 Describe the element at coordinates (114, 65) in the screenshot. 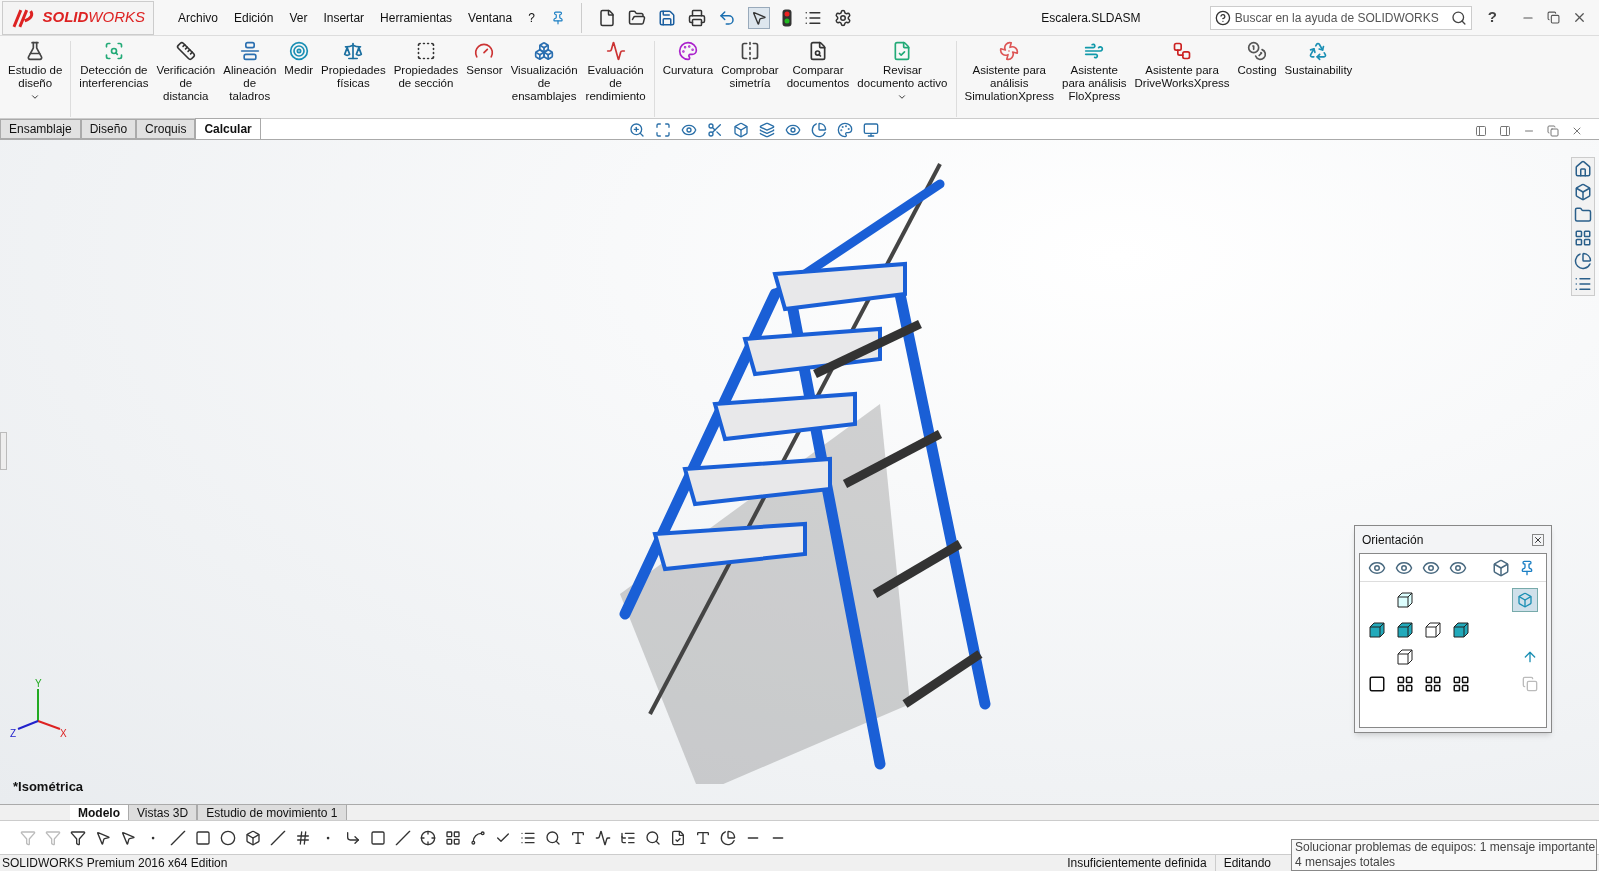

I see `ribbon-button: Detección de interferencias` at that location.